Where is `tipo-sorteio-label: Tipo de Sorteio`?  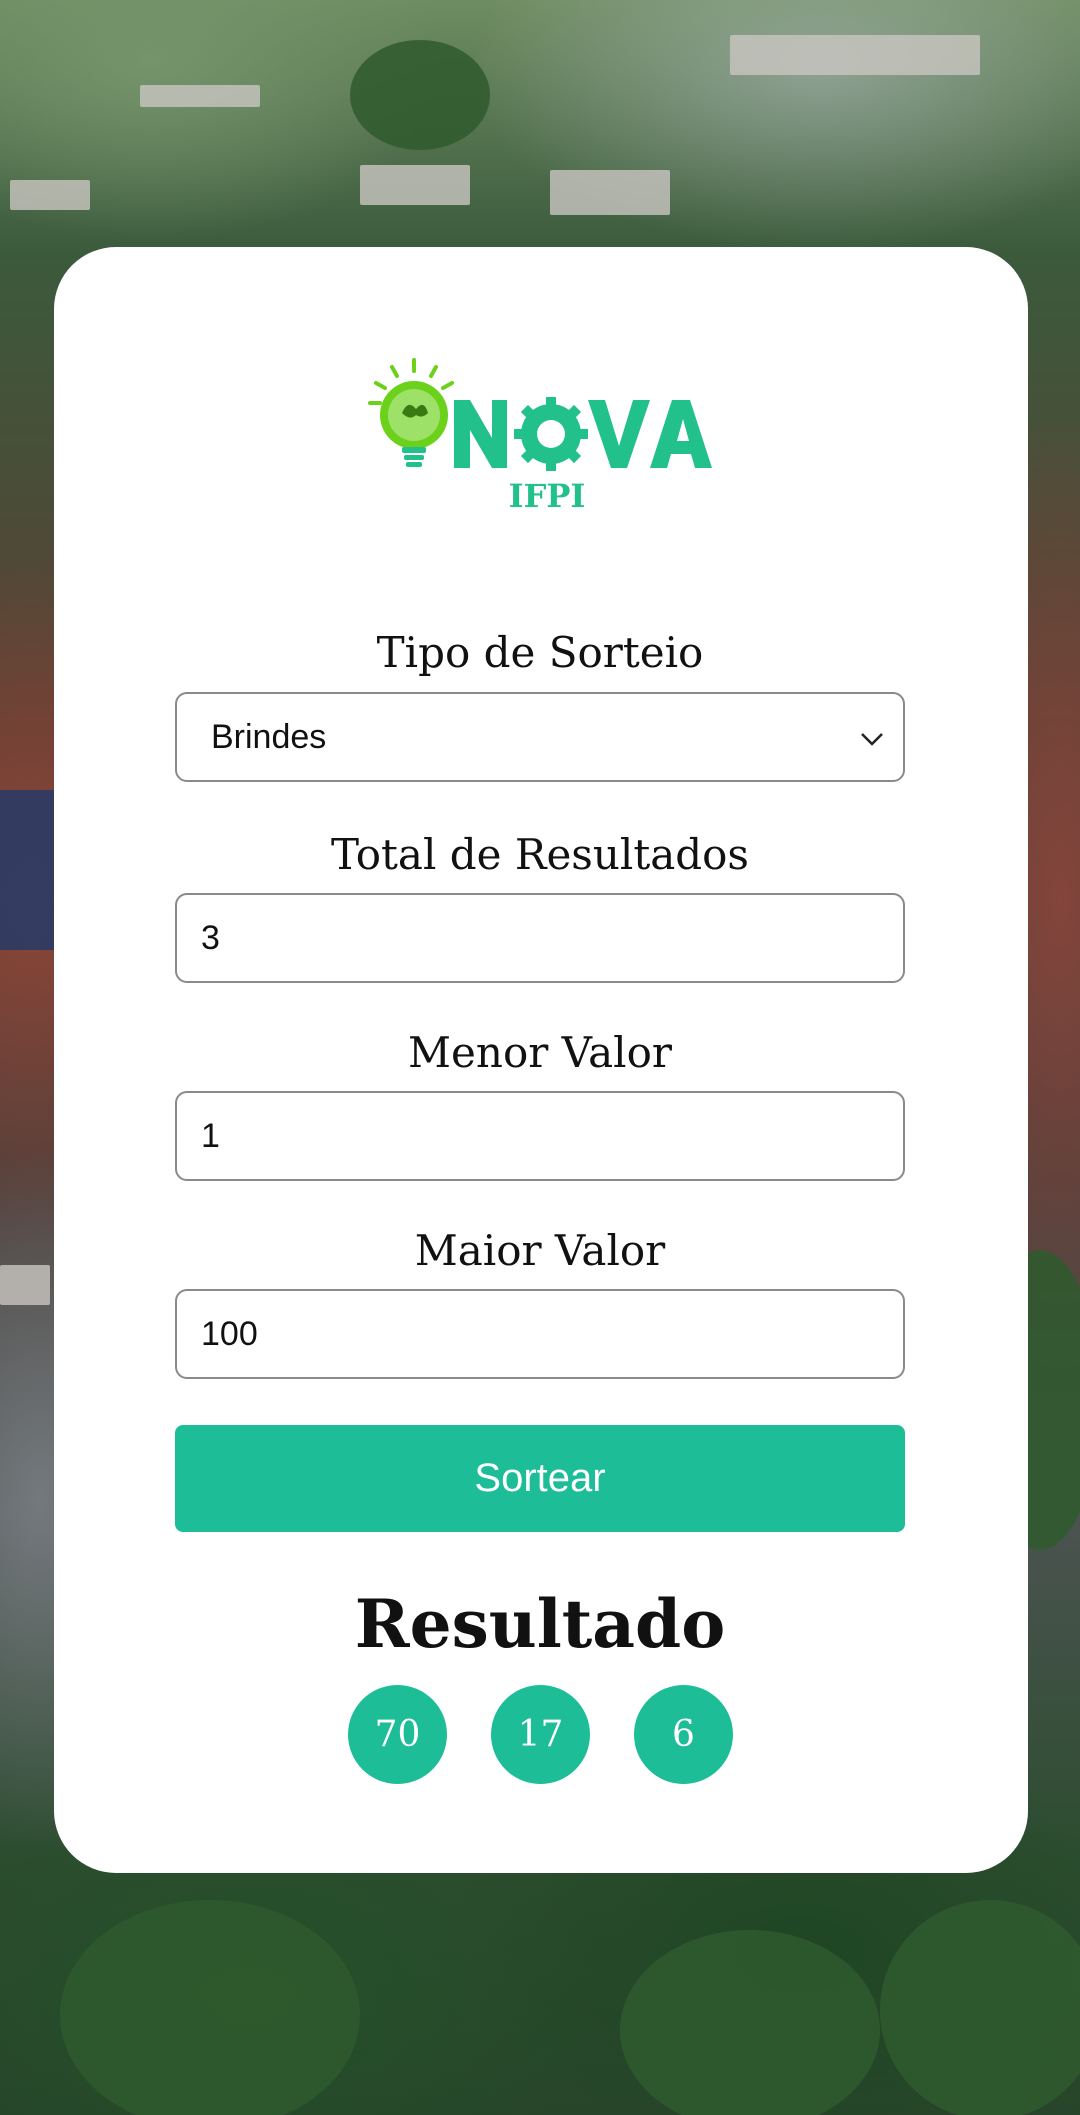 tipo-sorteio-label: Tipo de Sorteio is located at coordinates (540, 652).